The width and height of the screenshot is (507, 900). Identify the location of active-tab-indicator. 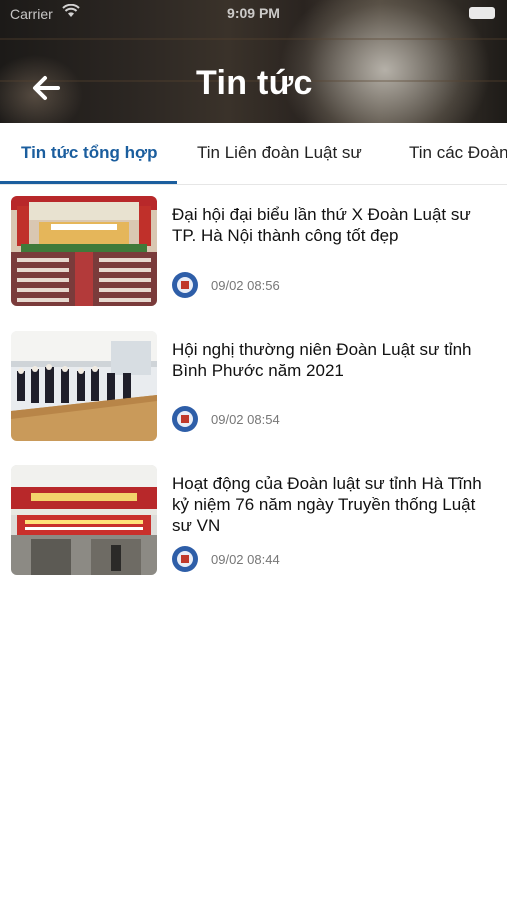
(88, 182).